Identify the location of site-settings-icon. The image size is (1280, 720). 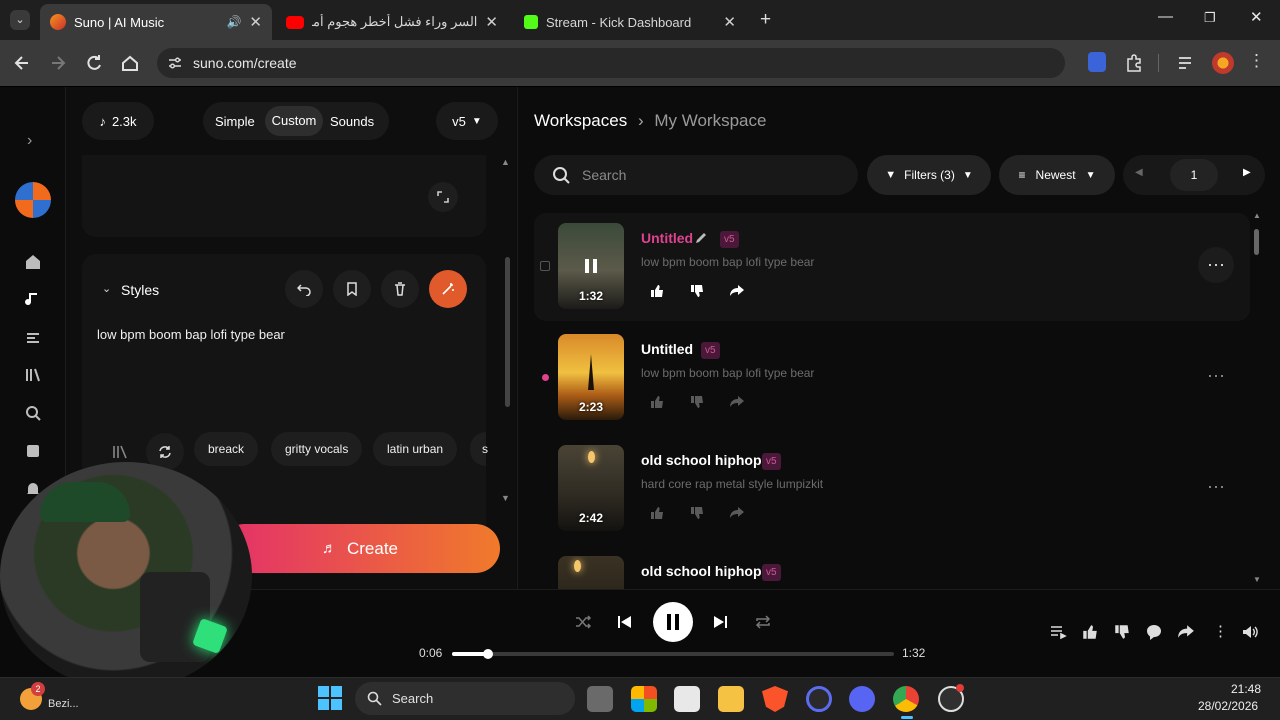
(175, 63).